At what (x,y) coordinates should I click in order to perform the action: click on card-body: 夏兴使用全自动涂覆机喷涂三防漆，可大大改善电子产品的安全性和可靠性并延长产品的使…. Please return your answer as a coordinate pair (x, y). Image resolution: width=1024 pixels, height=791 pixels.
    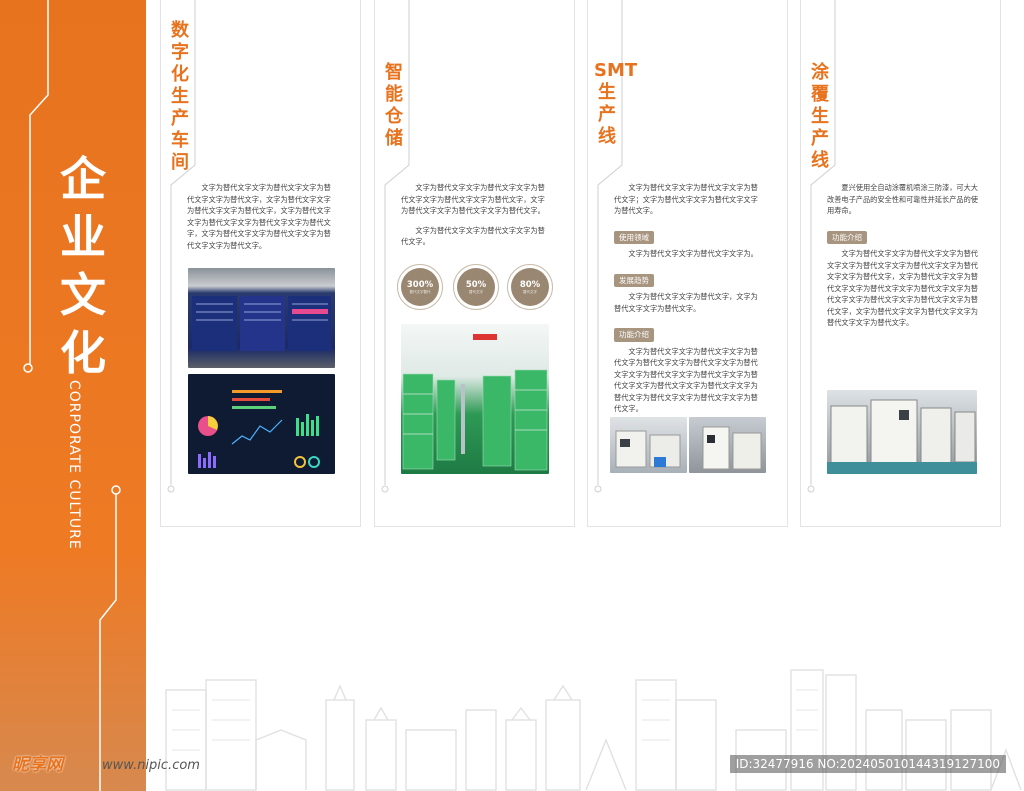
    Looking at the image, I should click on (903, 259).